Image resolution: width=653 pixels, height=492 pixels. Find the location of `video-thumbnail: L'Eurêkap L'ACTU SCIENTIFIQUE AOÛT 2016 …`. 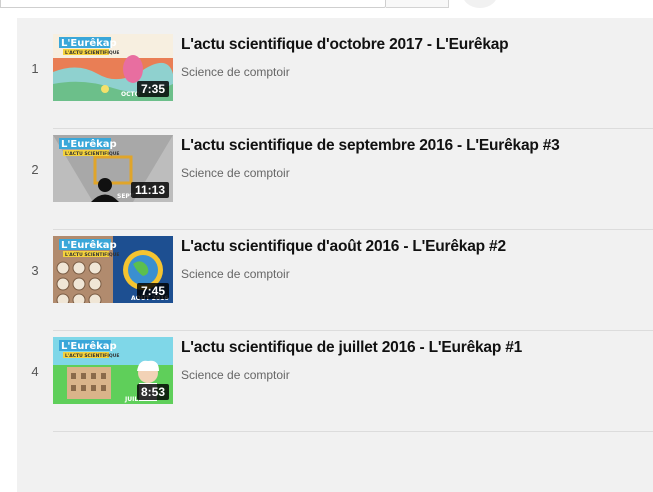

video-thumbnail: L'Eurêkap L'ACTU SCIENTIFIQUE AOÛT 2016 … is located at coordinates (113, 269).